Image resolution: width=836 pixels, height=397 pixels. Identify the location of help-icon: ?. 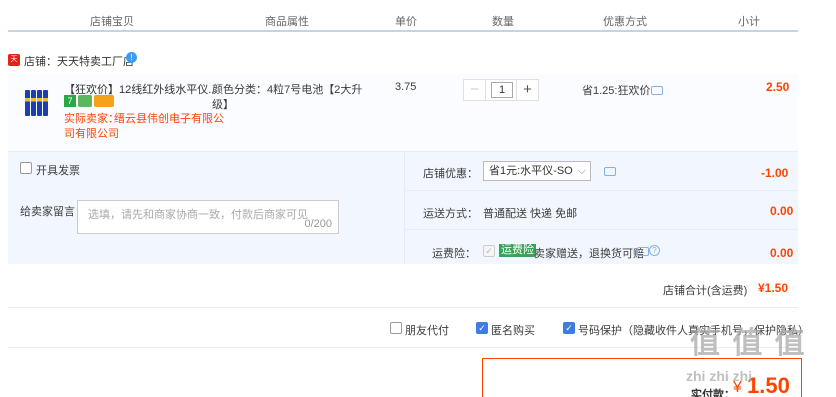
(654, 250).